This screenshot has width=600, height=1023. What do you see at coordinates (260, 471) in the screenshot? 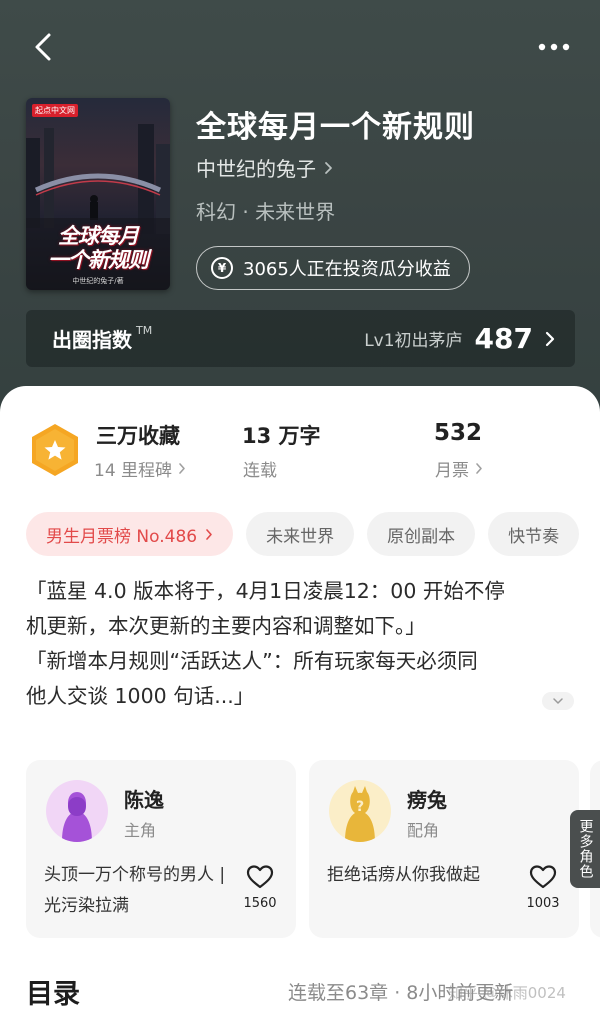
I see `serial-status-text: 连载` at bounding box center [260, 471].